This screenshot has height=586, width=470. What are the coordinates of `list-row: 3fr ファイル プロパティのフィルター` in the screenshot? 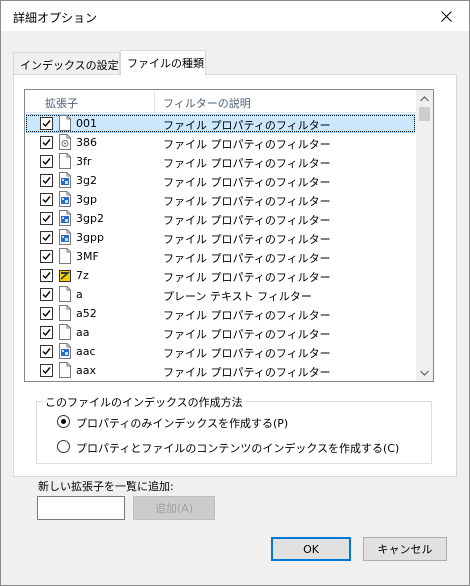 It's located at (220, 161).